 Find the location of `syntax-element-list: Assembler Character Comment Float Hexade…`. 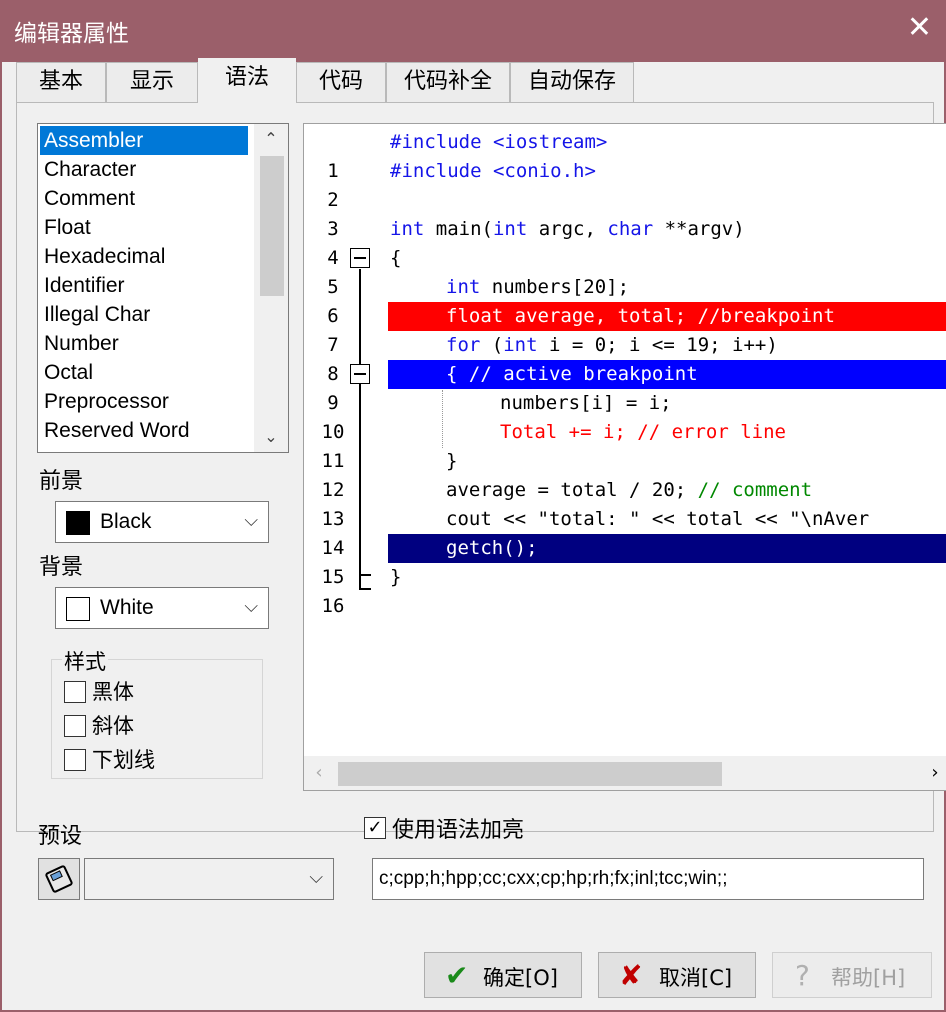

syntax-element-list: Assembler Character Comment Float Hexade… is located at coordinates (163, 288).